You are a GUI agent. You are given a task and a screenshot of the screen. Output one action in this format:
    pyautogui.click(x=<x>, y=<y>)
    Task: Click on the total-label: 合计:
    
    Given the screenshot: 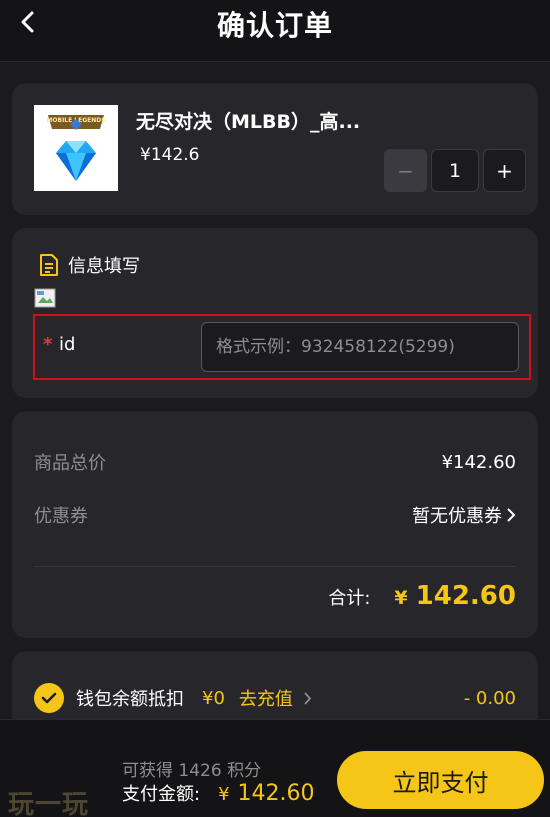 What is the action you would take?
    pyautogui.click(x=349, y=598)
    